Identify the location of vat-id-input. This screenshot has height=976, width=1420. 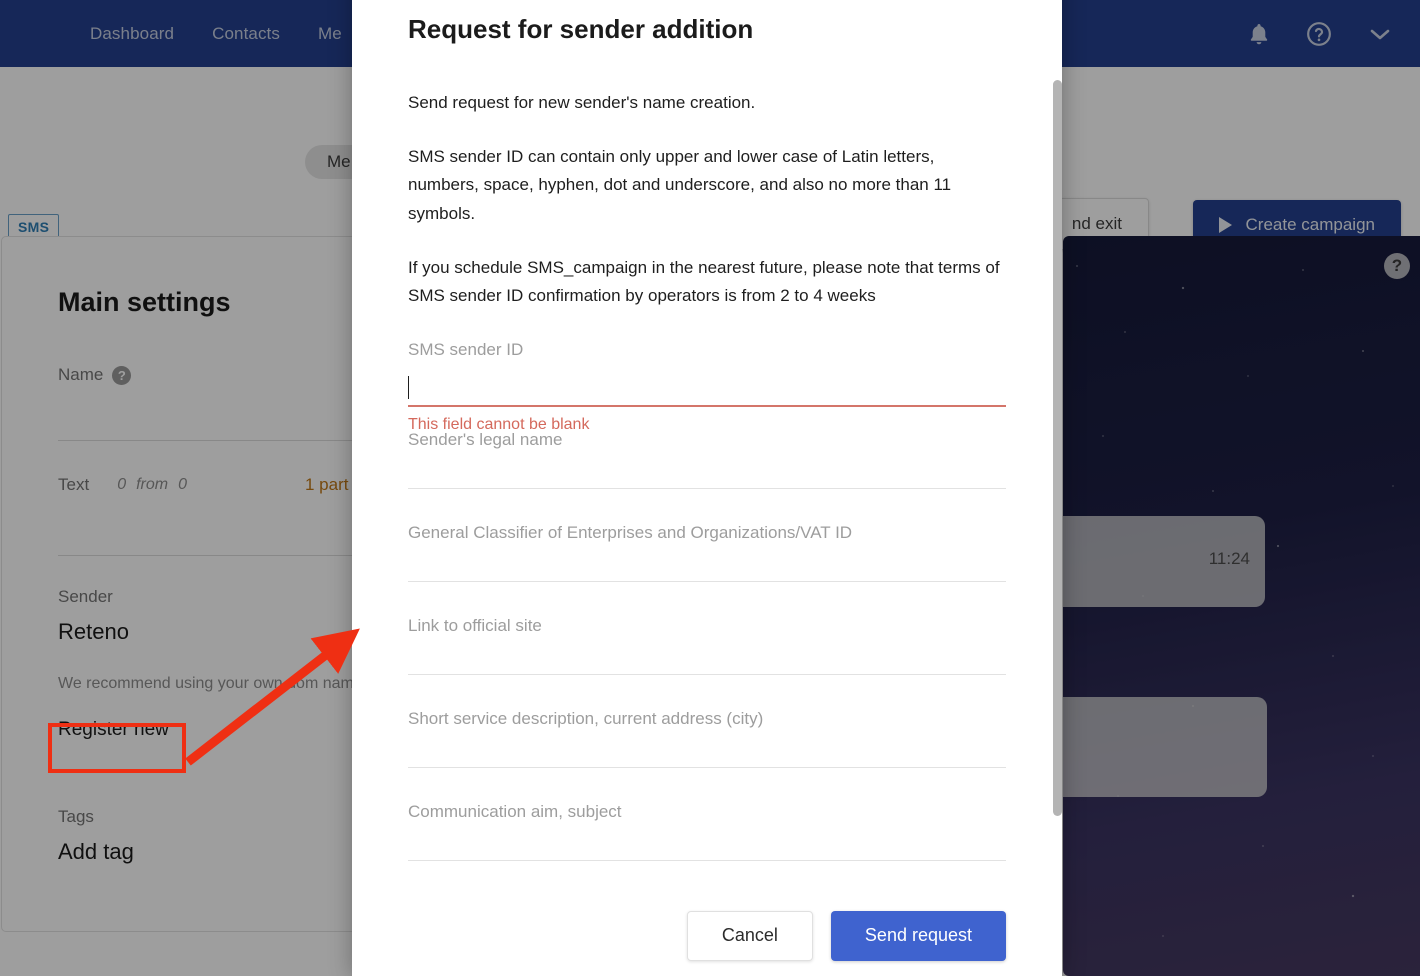
(707, 538).